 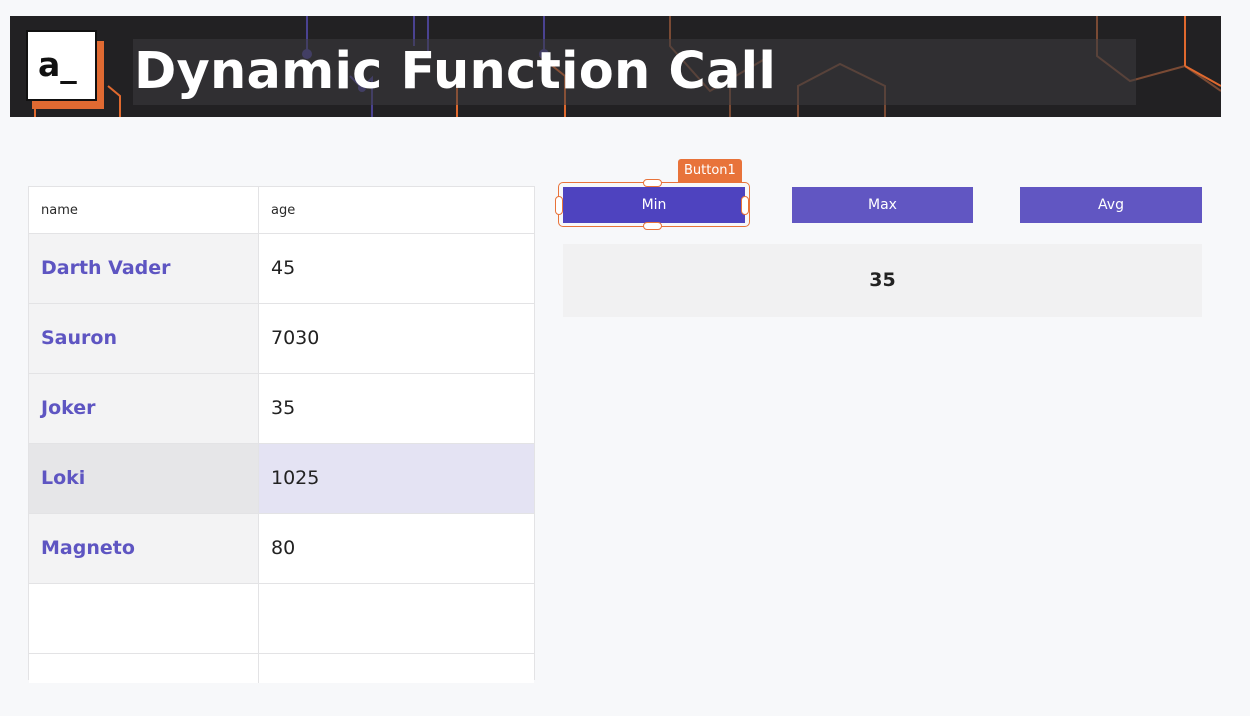 I want to click on table-row-selected: Loki 1025, so click(x=281, y=479).